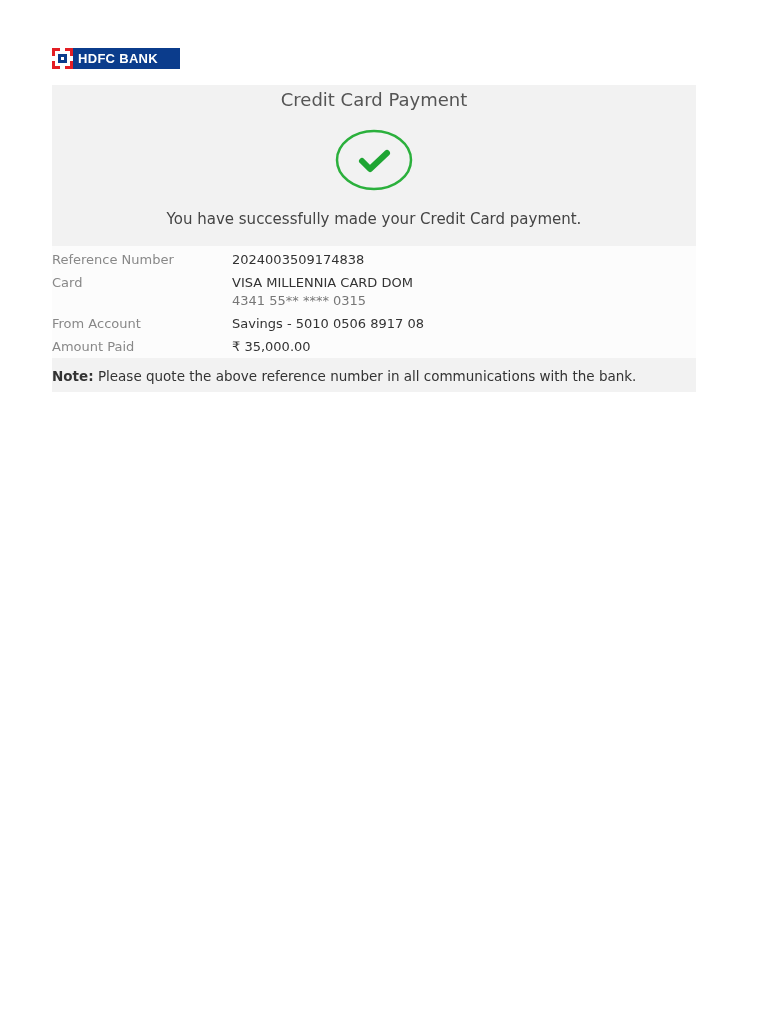  What do you see at coordinates (271, 346) in the screenshot?
I see `field-value: ₹ 35,000.00` at bounding box center [271, 346].